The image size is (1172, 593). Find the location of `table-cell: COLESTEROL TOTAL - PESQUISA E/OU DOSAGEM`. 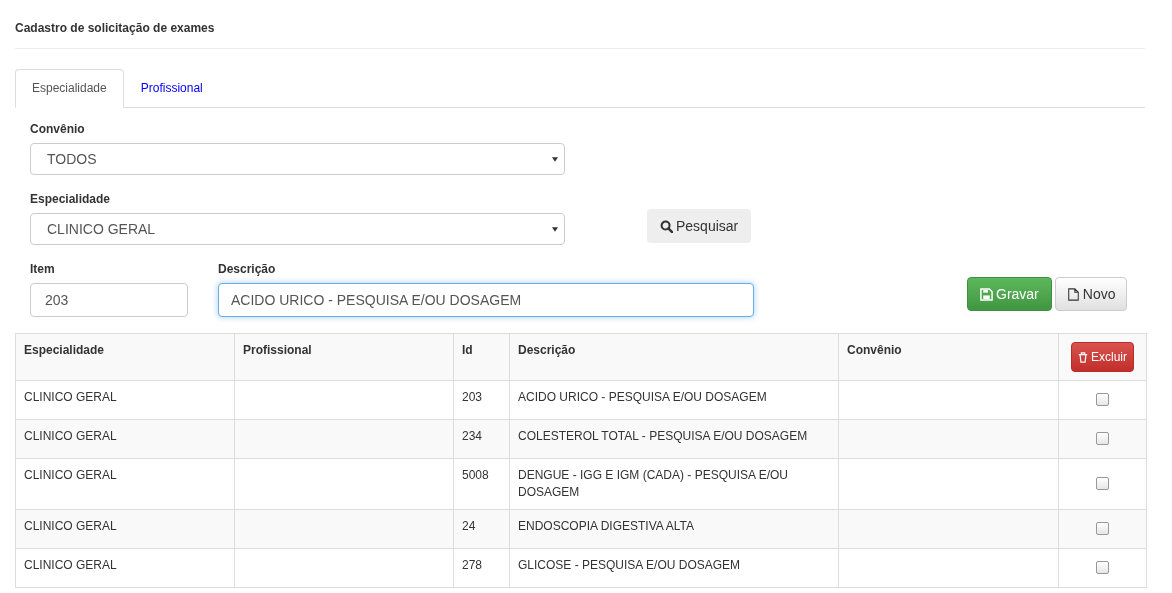

table-cell: COLESTEROL TOTAL - PESQUISA E/OU DOSAGEM is located at coordinates (663, 436).